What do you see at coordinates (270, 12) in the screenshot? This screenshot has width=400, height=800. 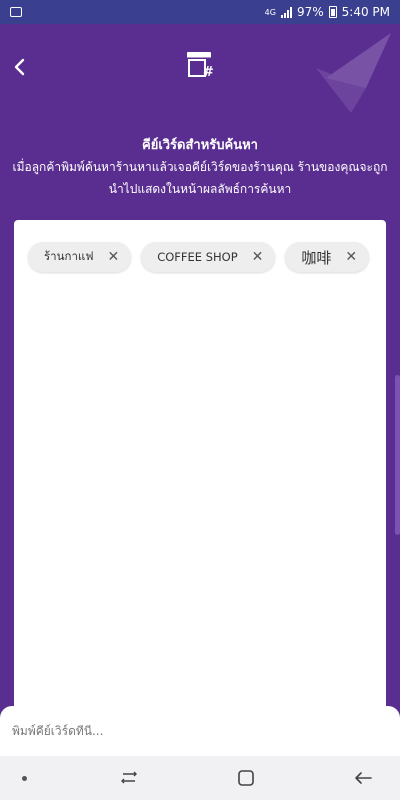 I see `network-type: 4G` at bounding box center [270, 12].